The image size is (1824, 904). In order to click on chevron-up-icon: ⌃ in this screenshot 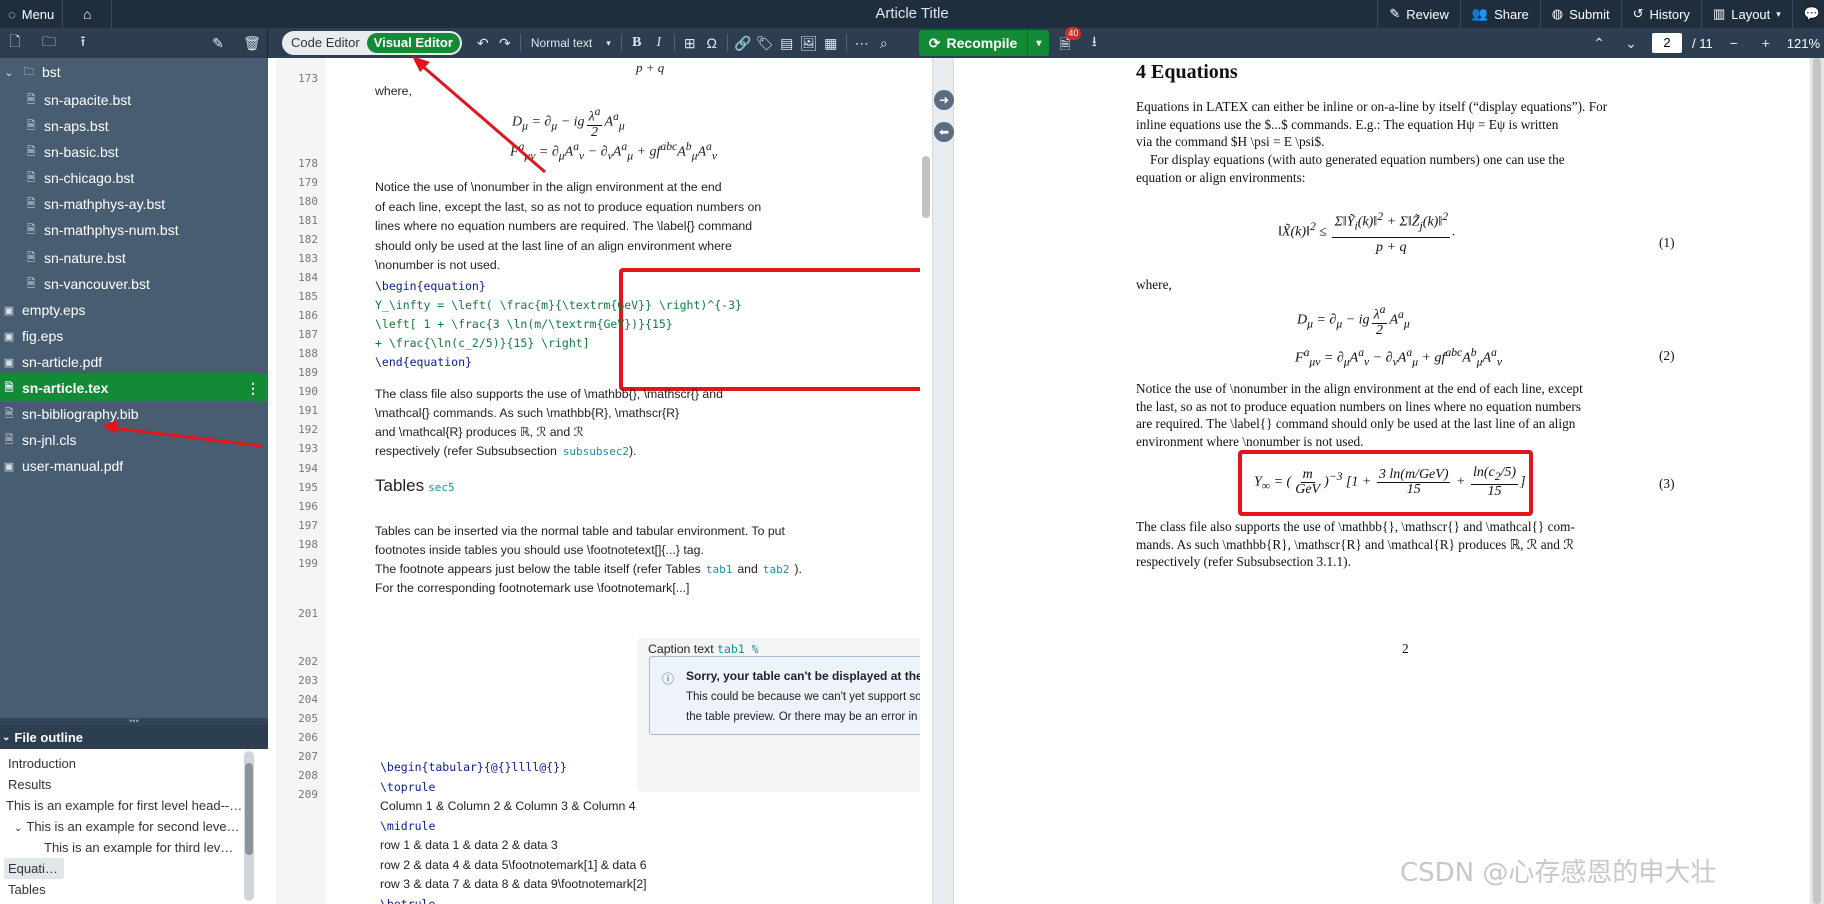, I will do `click(1599, 43)`.